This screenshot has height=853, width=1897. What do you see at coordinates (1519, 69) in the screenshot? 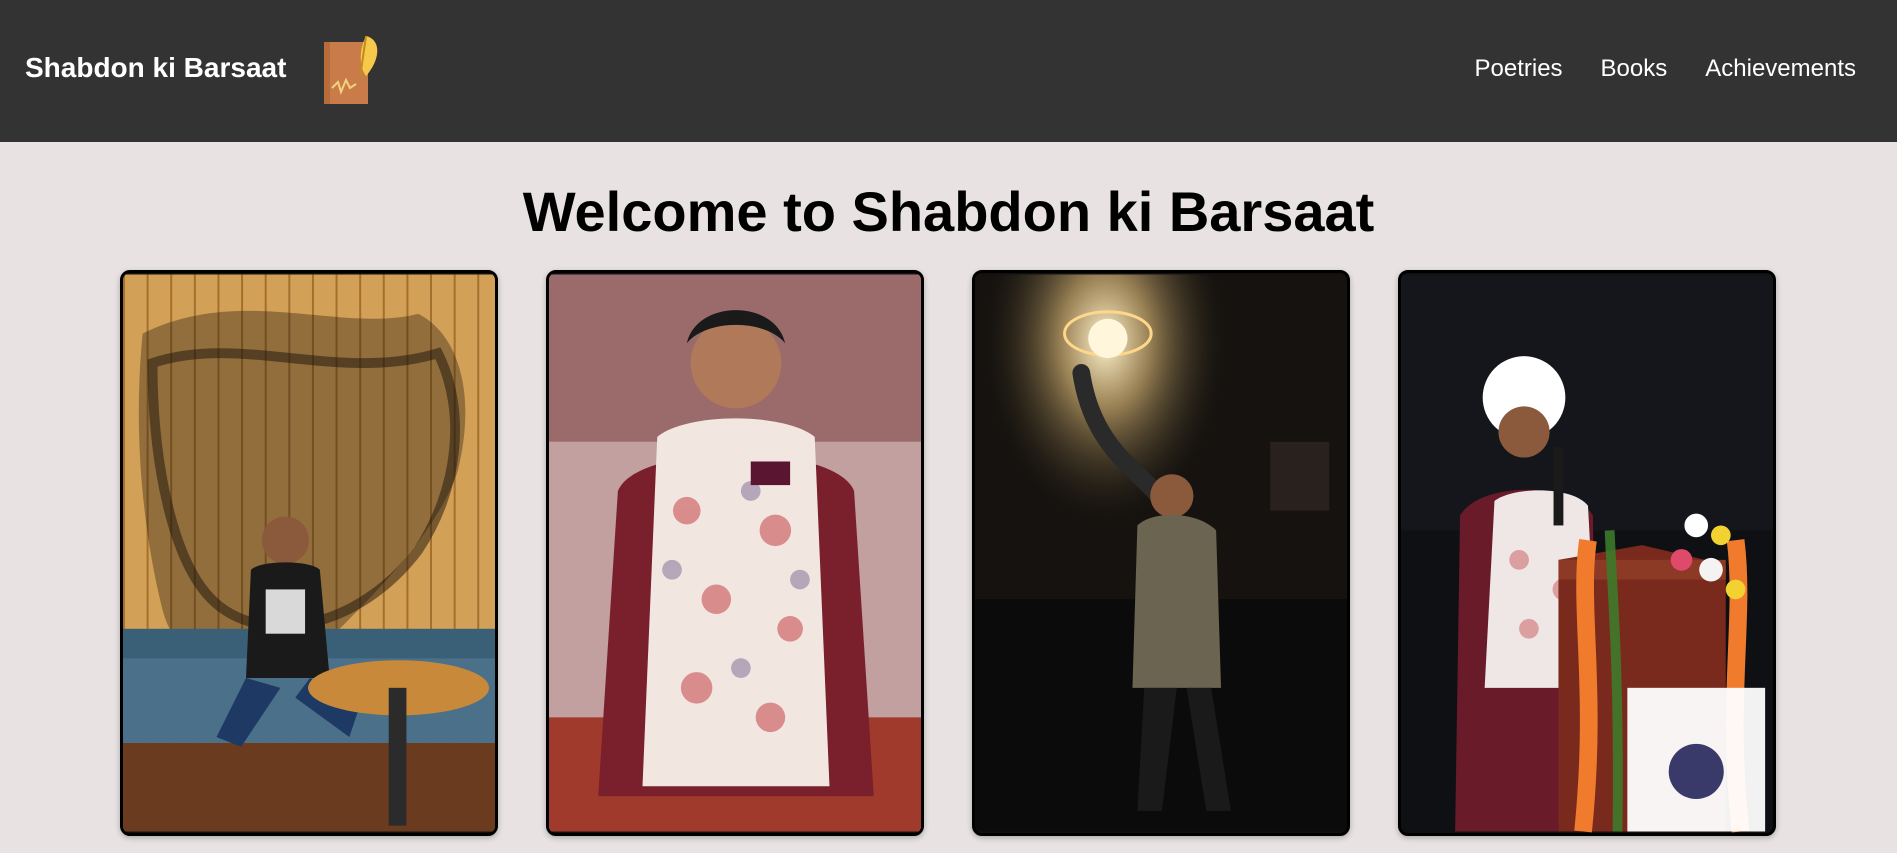
I see `nav-poetries: Poetries` at bounding box center [1519, 69].